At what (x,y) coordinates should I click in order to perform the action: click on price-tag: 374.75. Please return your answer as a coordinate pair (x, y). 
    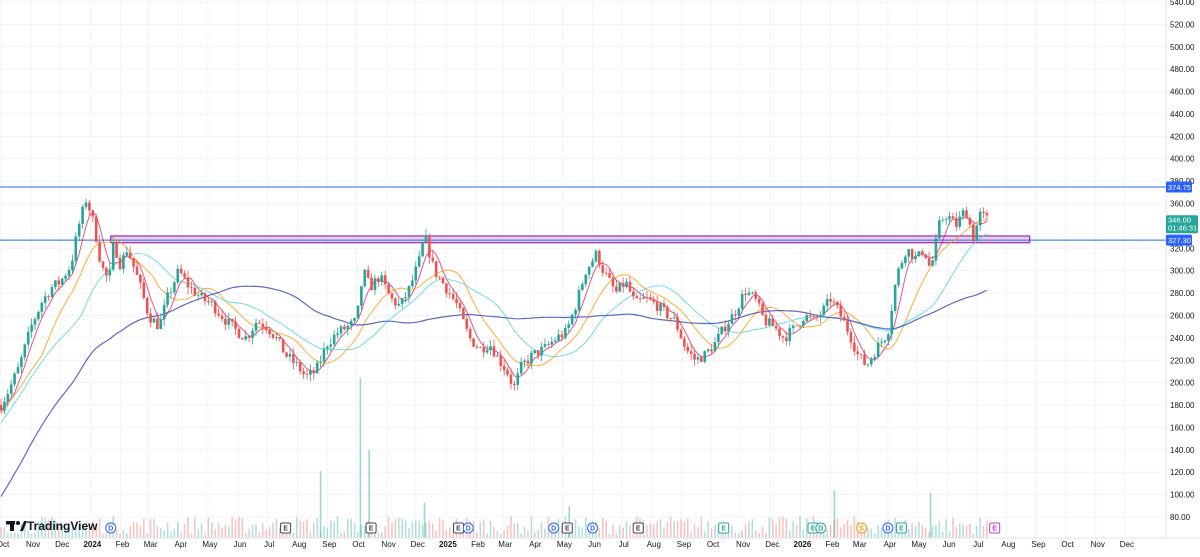
    Looking at the image, I should click on (1179, 187).